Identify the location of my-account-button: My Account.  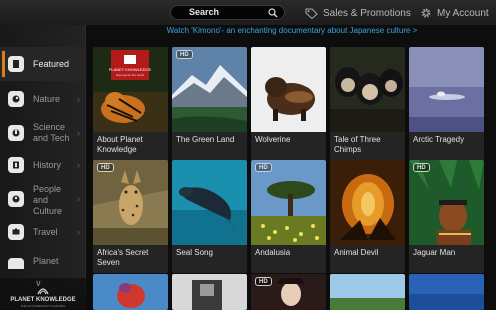
(454, 13).